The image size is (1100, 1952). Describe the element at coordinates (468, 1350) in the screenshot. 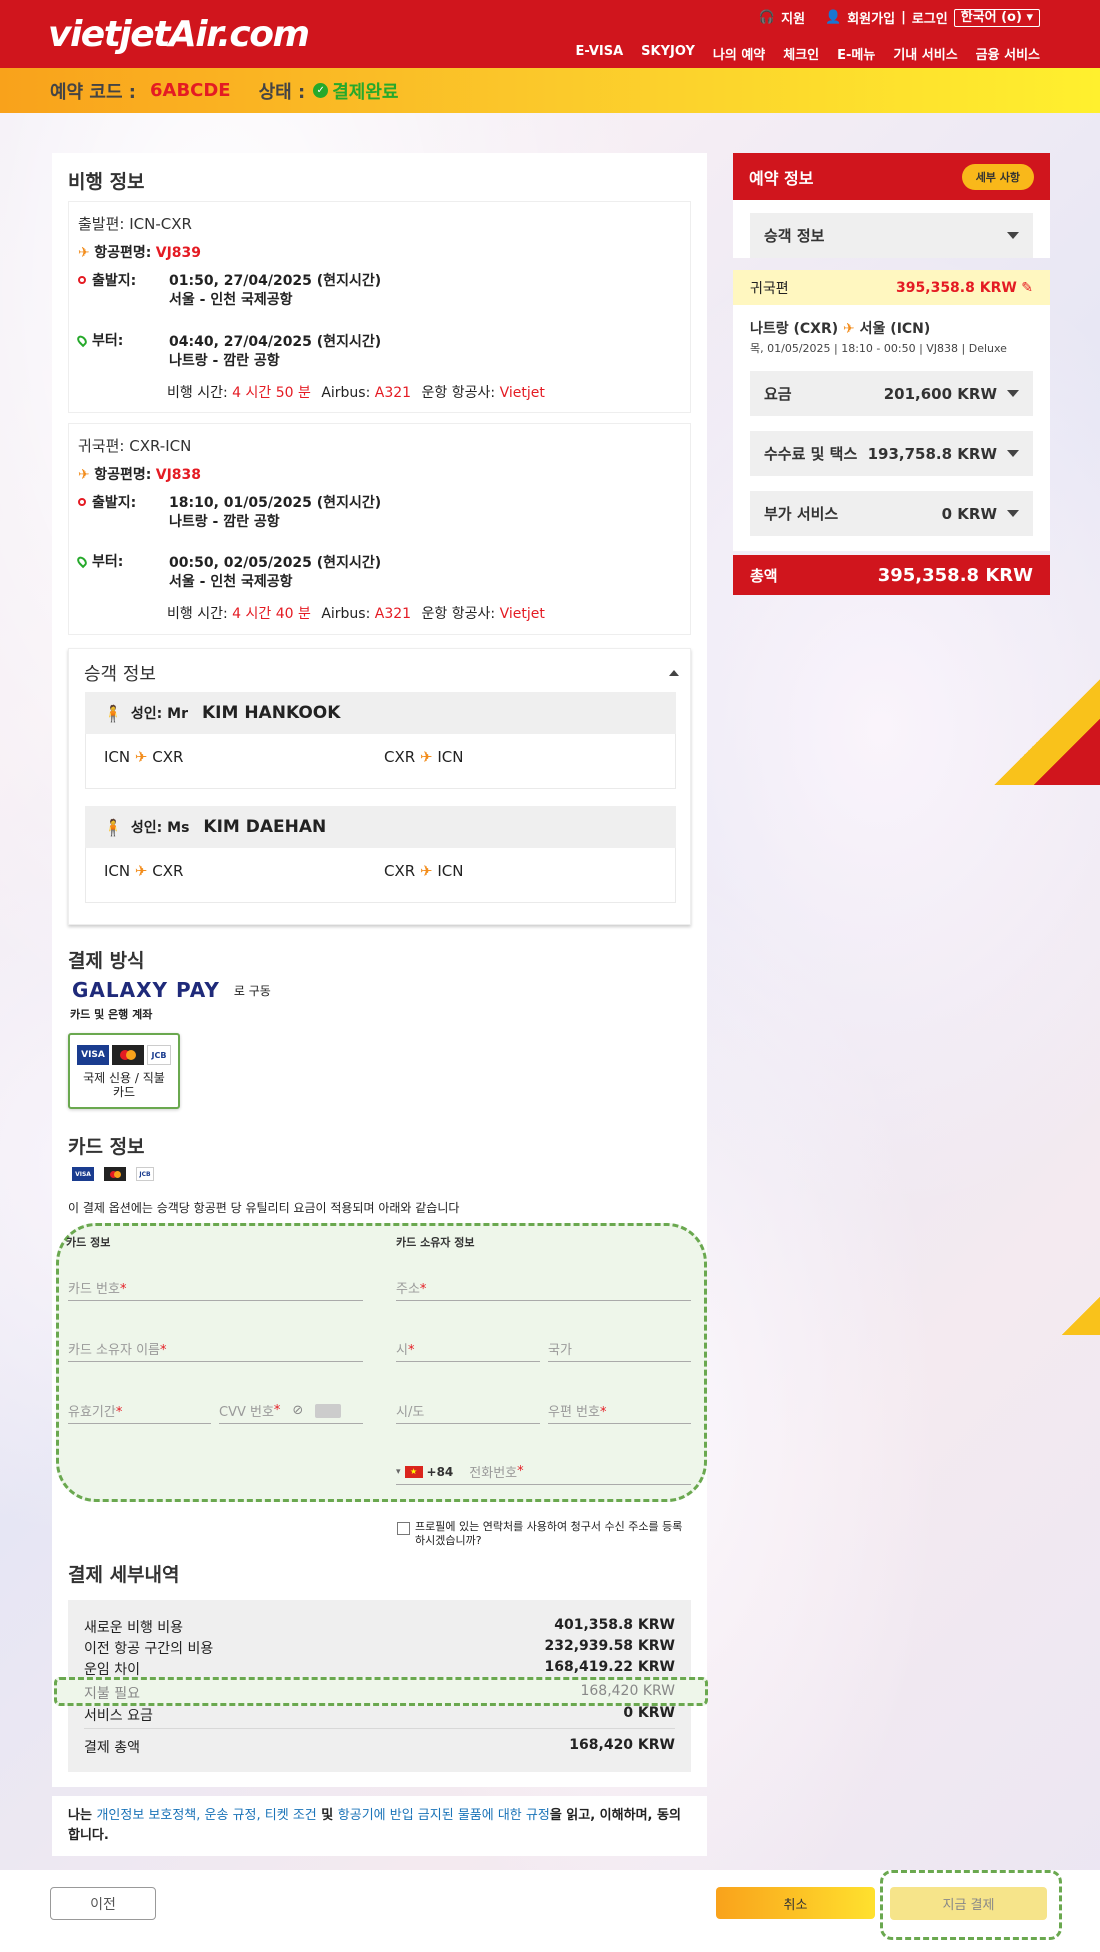

I see `city-input: 시*` at that location.